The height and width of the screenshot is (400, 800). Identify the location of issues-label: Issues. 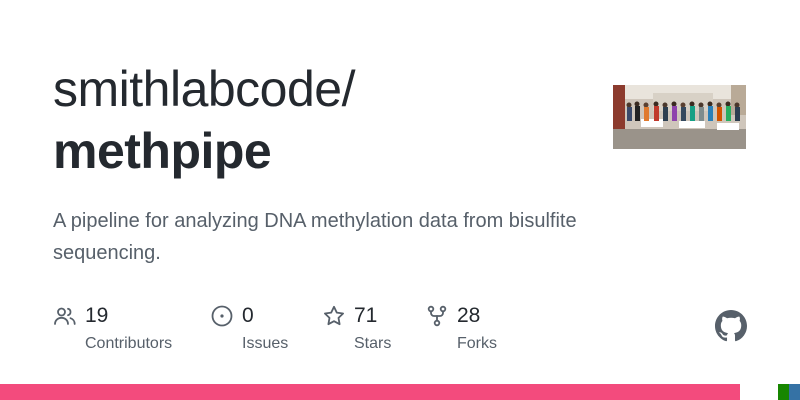
(265, 343).